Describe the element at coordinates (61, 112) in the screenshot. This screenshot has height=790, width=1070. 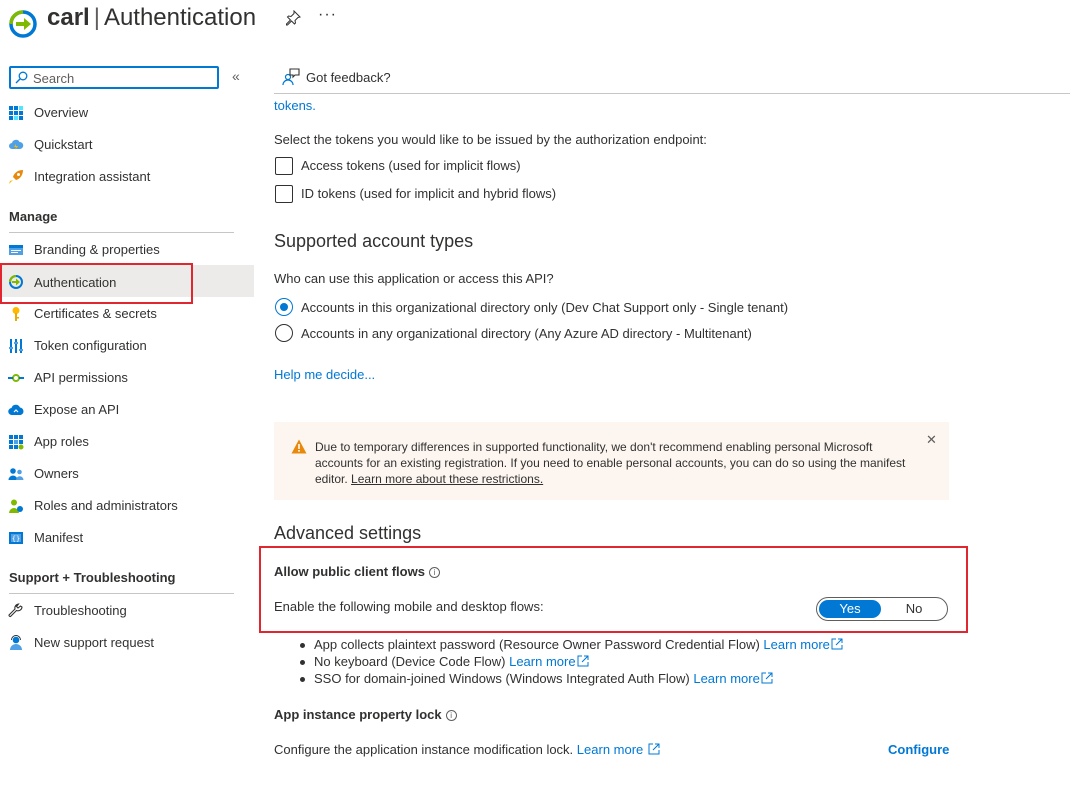
I see `sidebar-item-label: Overview` at that location.